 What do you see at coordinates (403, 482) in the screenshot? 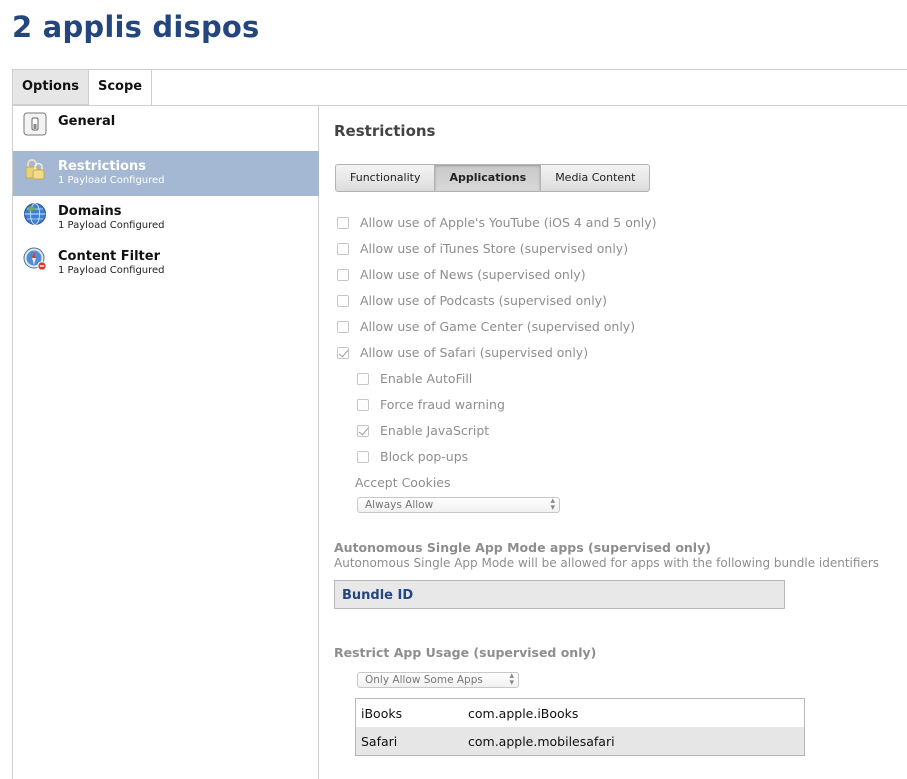
I see `accept-cookies-label: Accept Cookies` at bounding box center [403, 482].